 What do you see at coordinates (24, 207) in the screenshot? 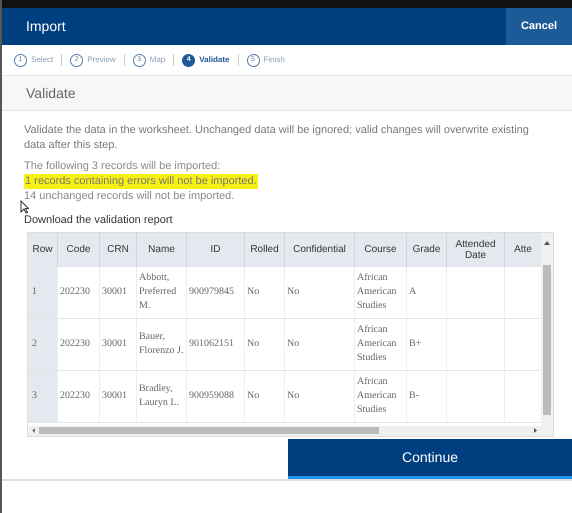
I see `cursor-icon` at bounding box center [24, 207].